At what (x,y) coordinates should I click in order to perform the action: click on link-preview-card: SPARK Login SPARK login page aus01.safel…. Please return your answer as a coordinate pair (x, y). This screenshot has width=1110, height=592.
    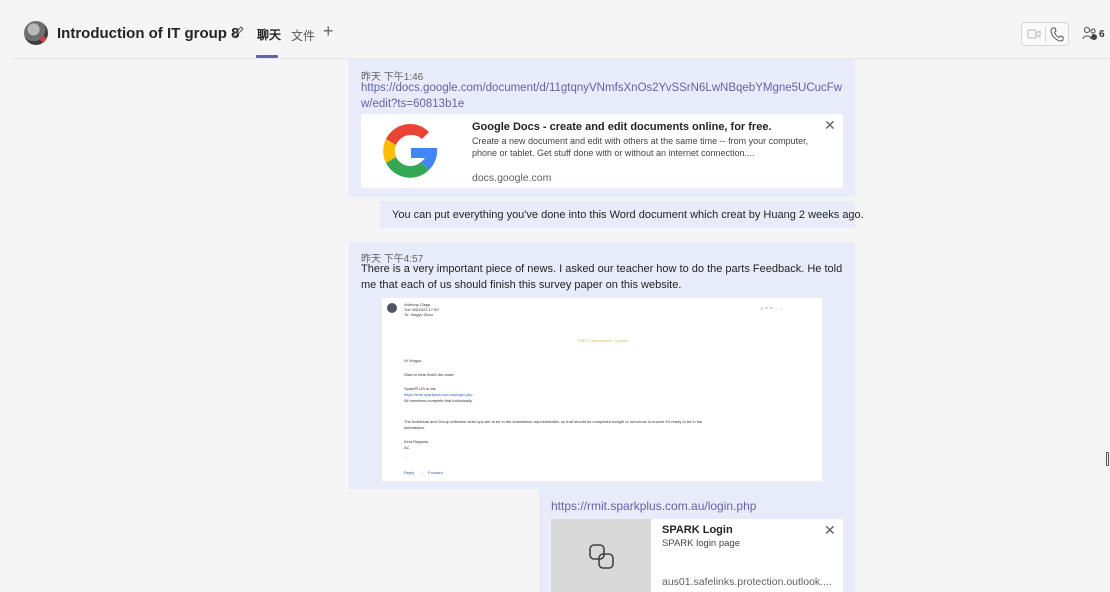
    Looking at the image, I should click on (697, 555).